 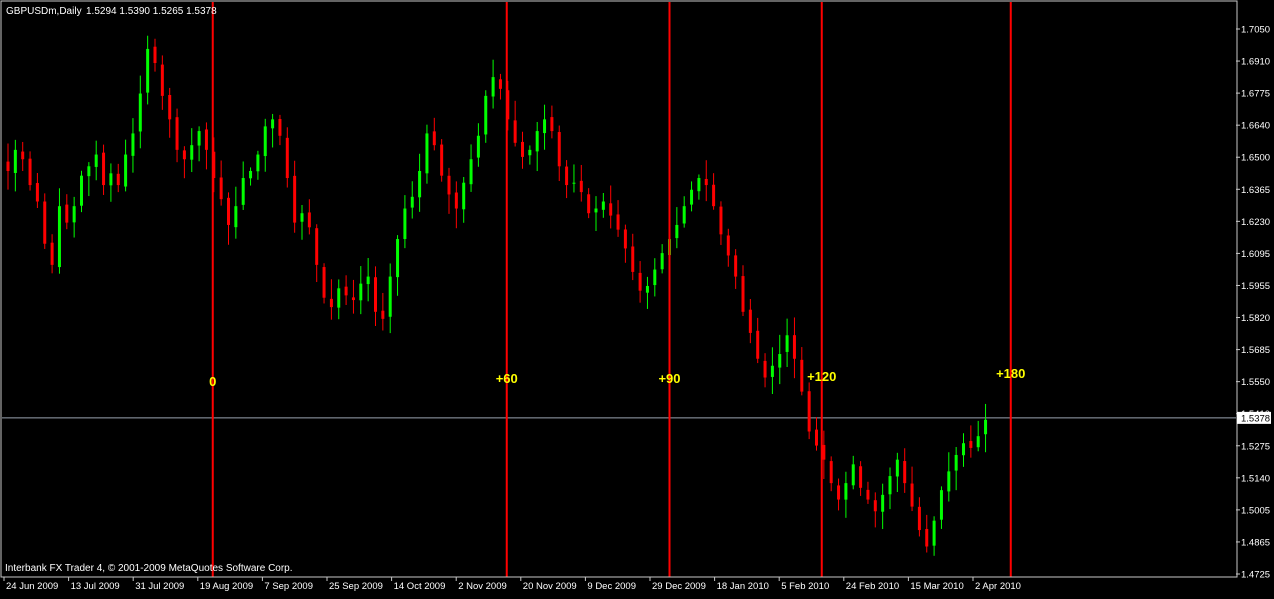 What do you see at coordinates (151, 11) in the screenshot?
I see `ohlc-values: 1.5294 1.5390 1.5265 1.5378` at bounding box center [151, 11].